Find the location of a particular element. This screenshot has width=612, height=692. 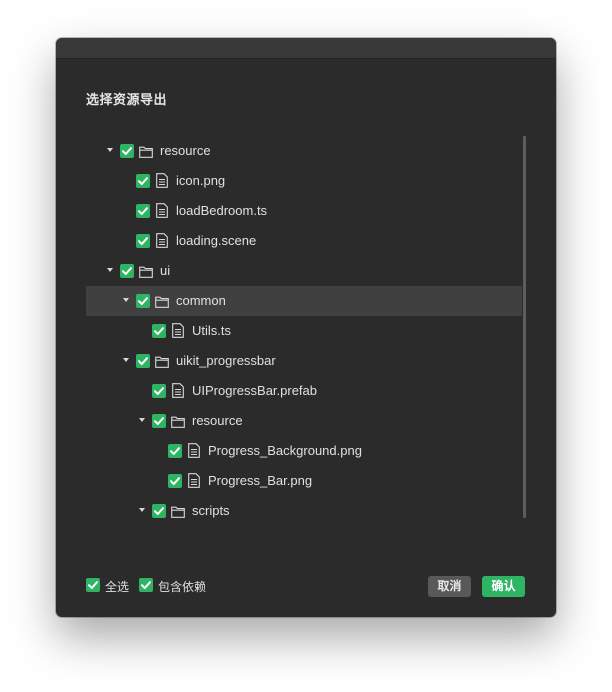

tree-item-label: UIProgressBar.prefab is located at coordinates (255, 390).